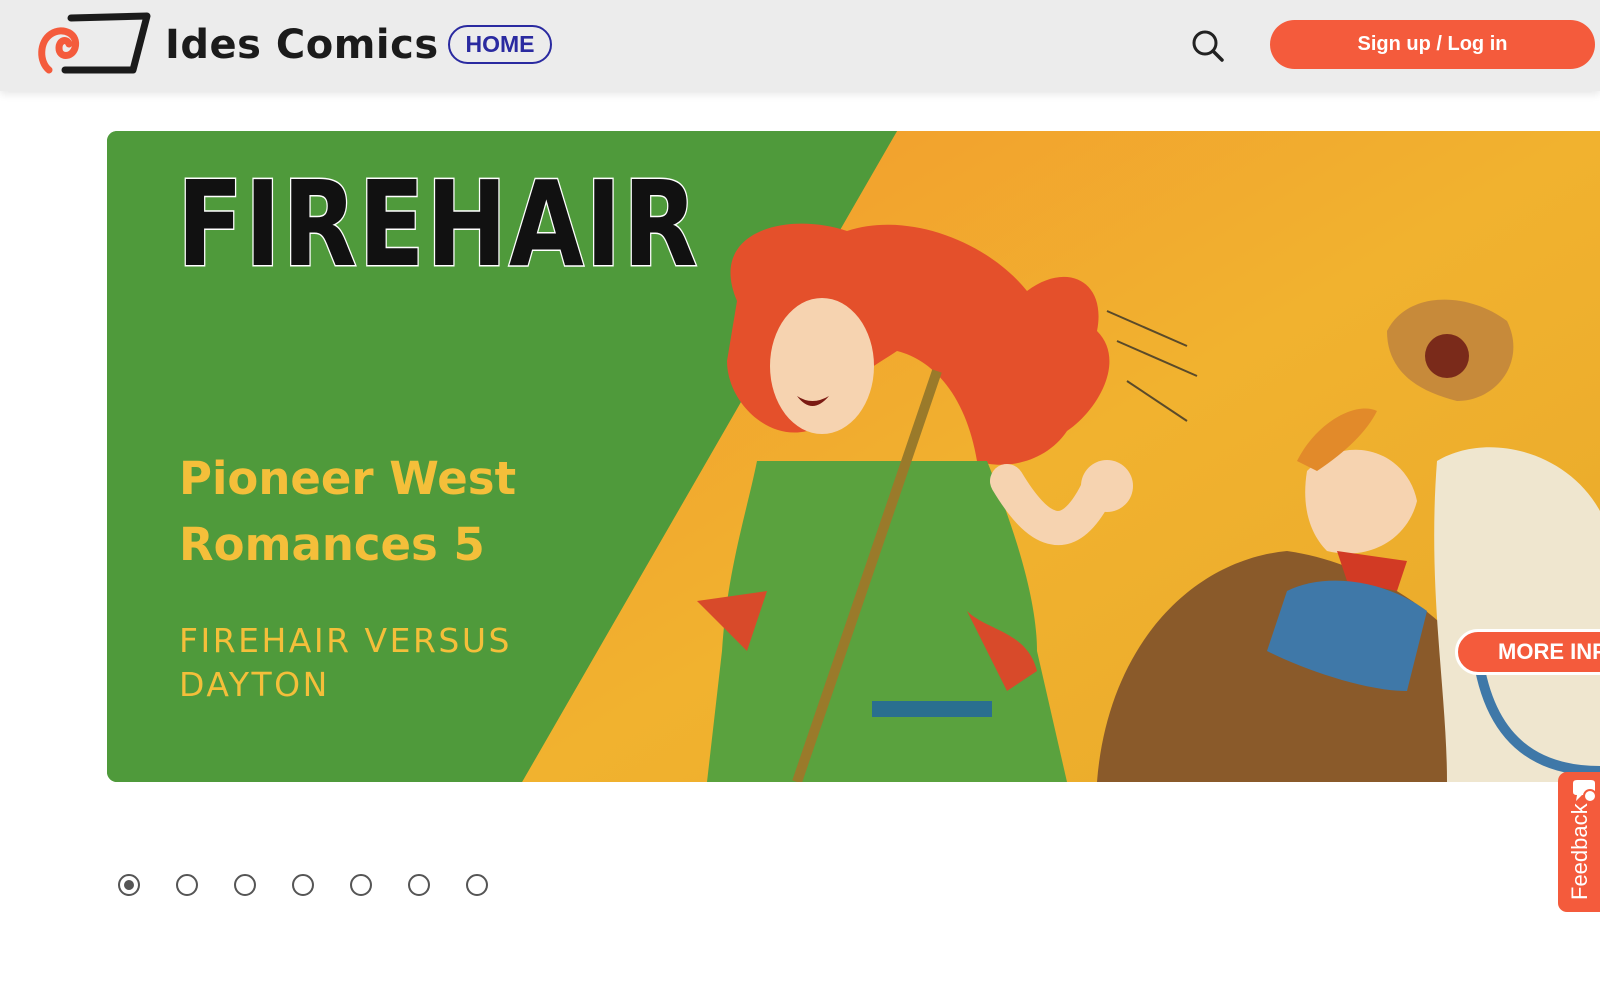 Image resolution: width=1600 pixels, height=1000 pixels. What do you see at coordinates (302, 45) in the screenshot?
I see `brand-name: Ides Comics` at bounding box center [302, 45].